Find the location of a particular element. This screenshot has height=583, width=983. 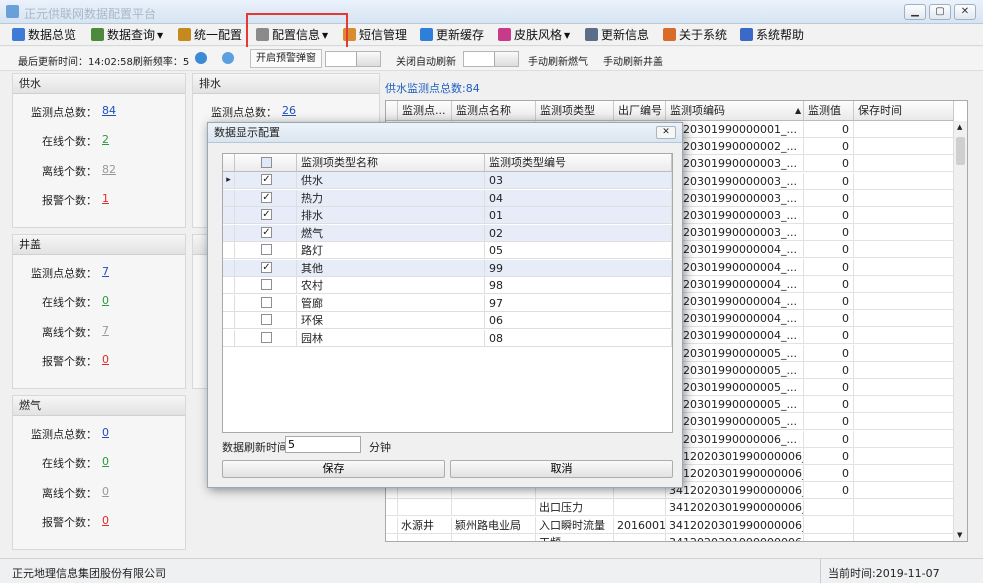

config-row: 环保 06 is located at coordinates (447, 320).